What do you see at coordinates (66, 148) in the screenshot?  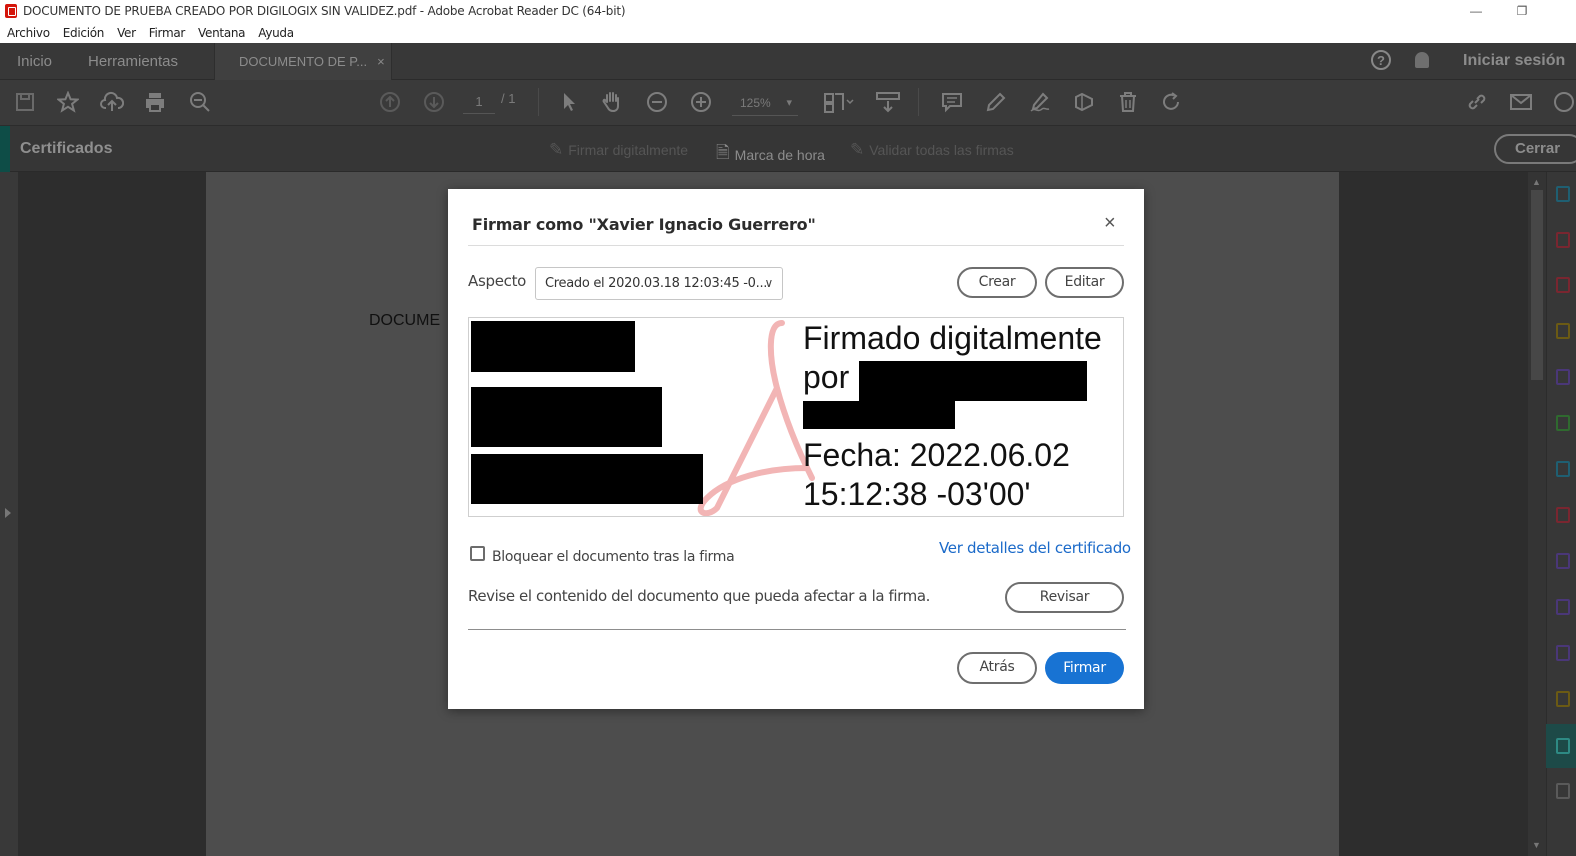 I see `certificates-title: Certificados` at bounding box center [66, 148].